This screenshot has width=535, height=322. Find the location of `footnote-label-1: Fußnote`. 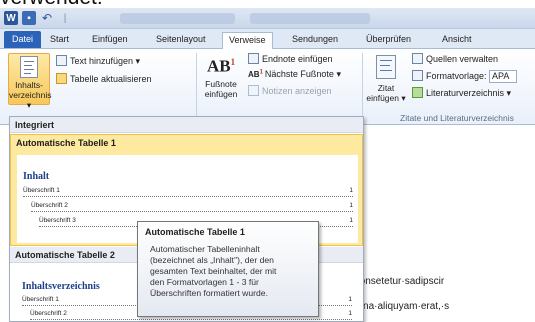

footnote-label-1: Fußnote is located at coordinates (221, 83).